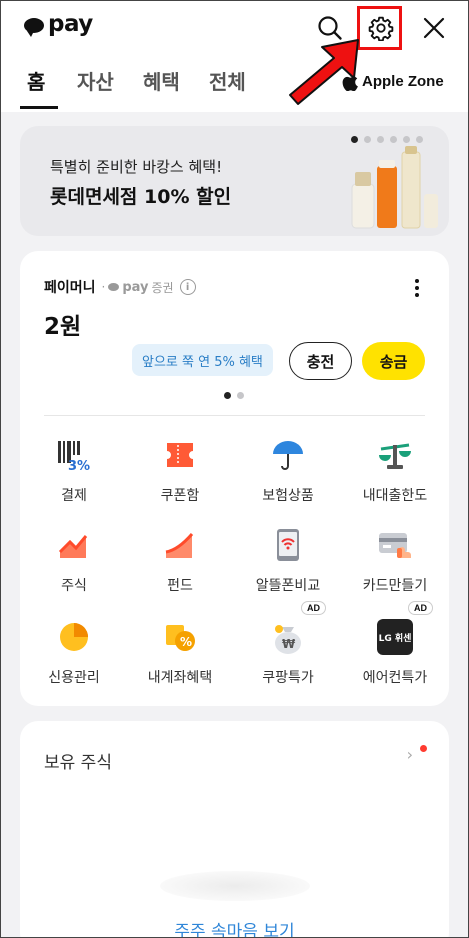  What do you see at coordinates (387, 139) in the screenshot?
I see `banner-pagination` at bounding box center [387, 139].